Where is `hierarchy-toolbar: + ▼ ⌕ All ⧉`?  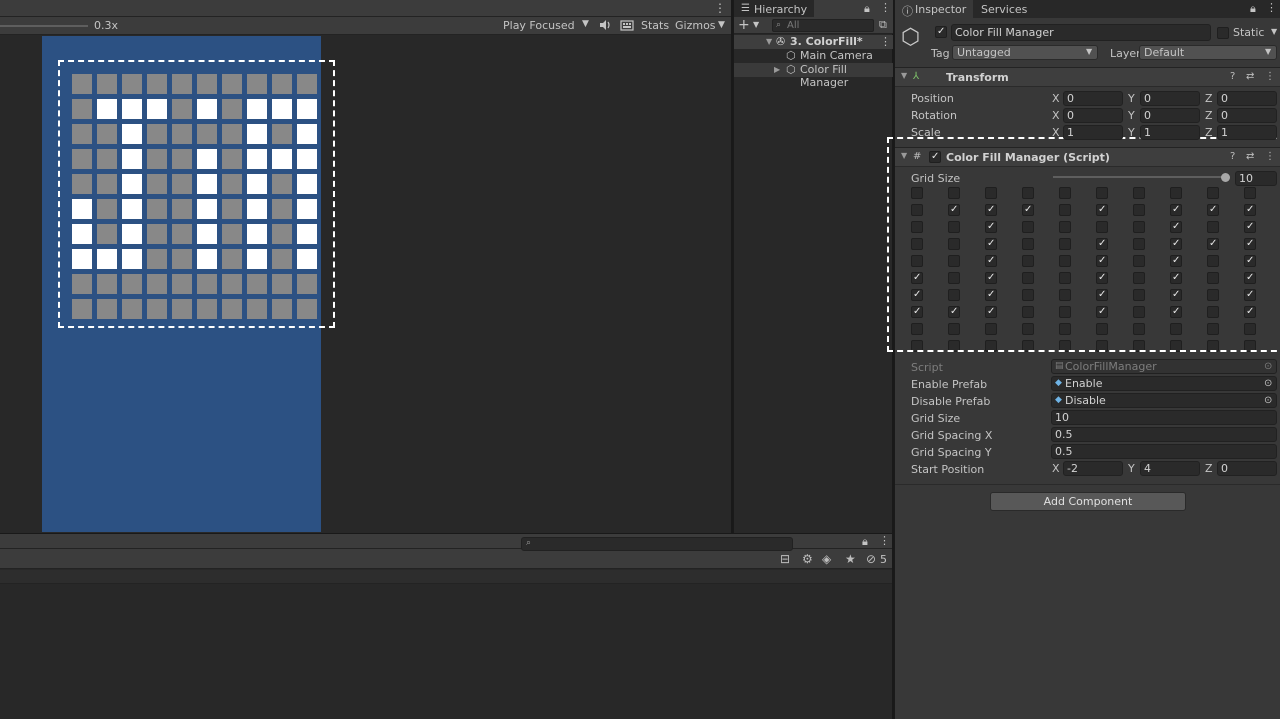 hierarchy-toolbar: + ▼ ⌕ All ⧉ is located at coordinates (813, 25).